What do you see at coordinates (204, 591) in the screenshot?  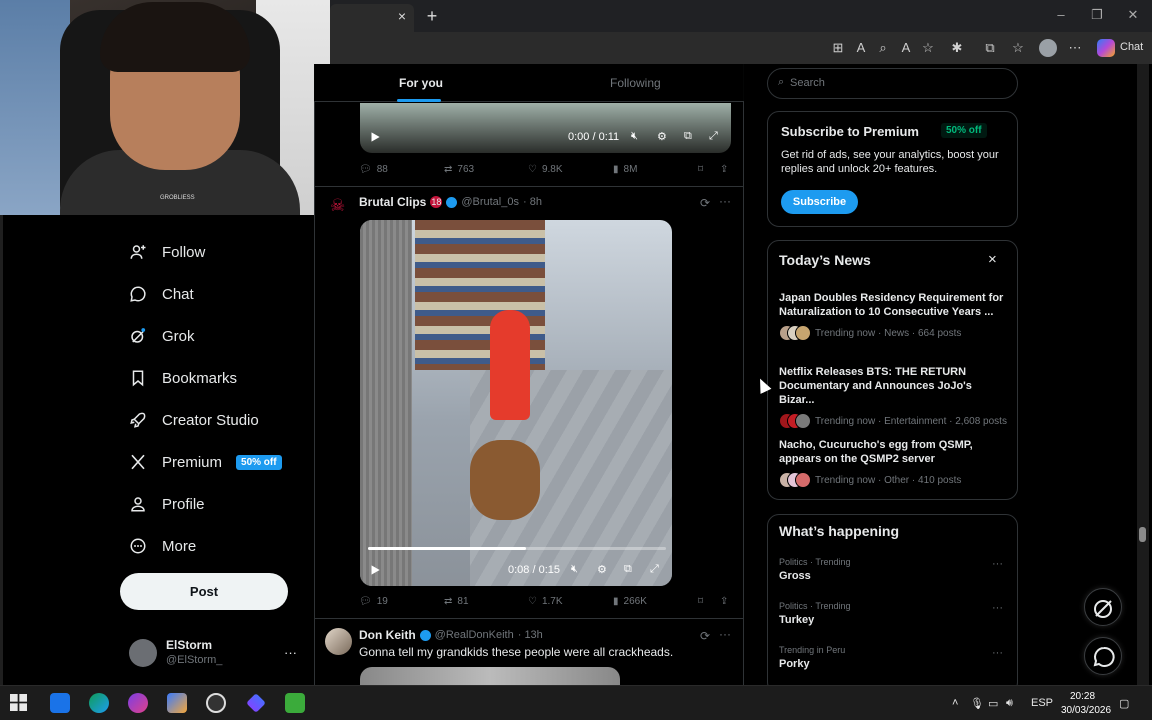 I see `post-button: Post` at bounding box center [204, 591].